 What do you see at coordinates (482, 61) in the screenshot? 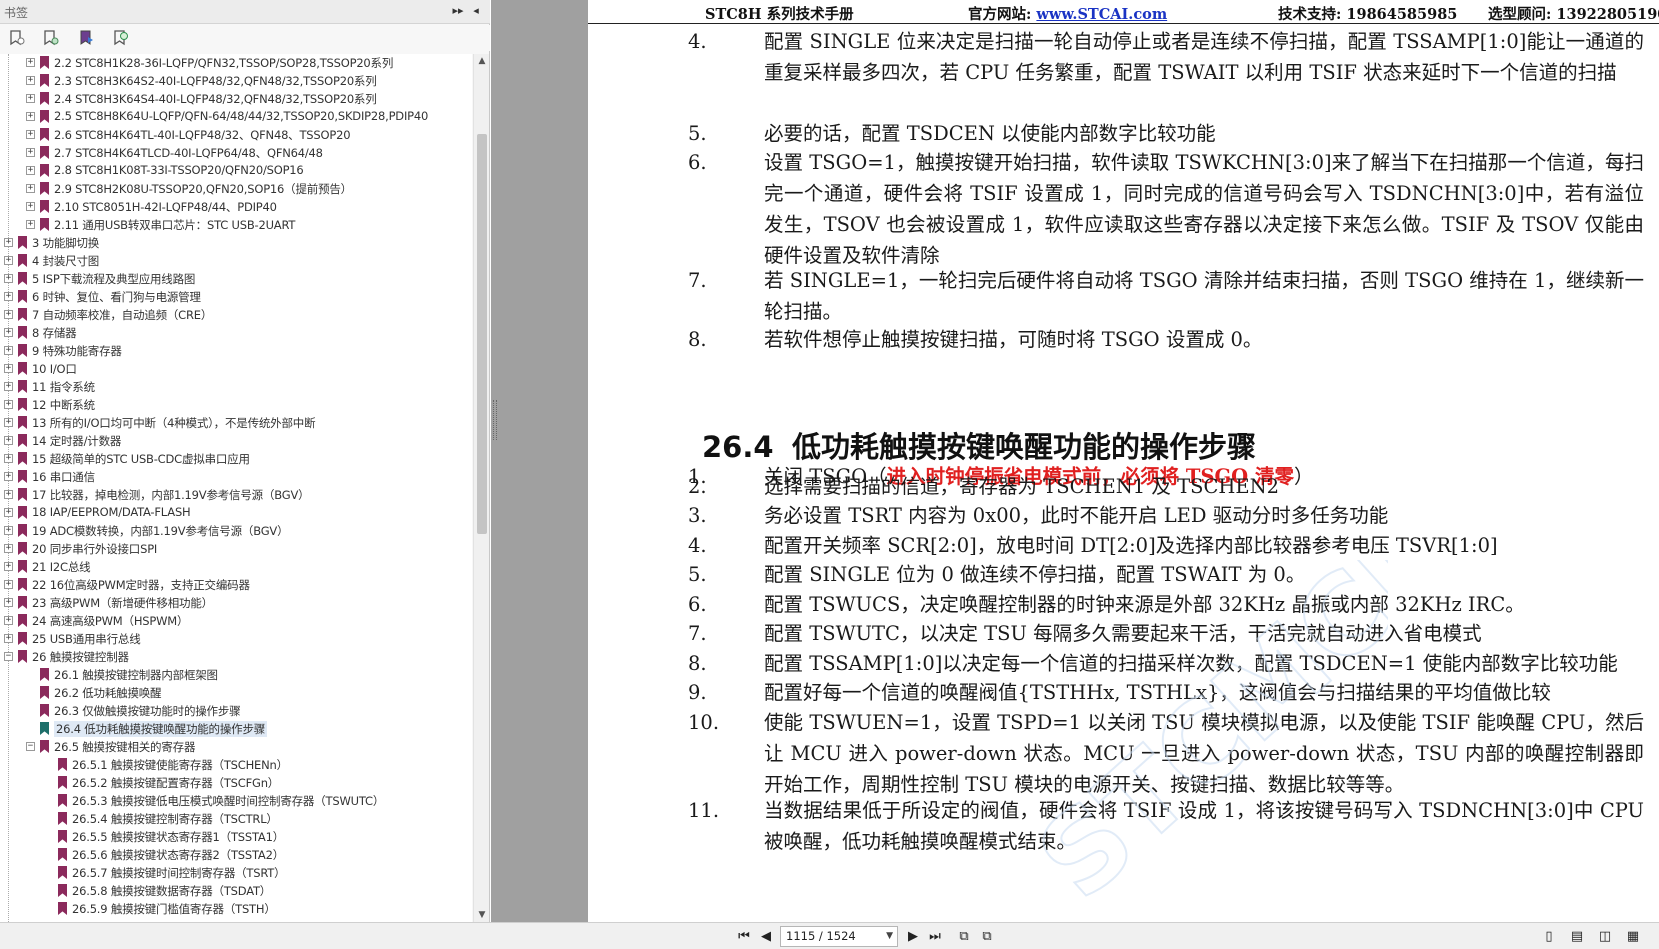
I see `scroll-up-icon: ▲` at bounding box center [482, 61].